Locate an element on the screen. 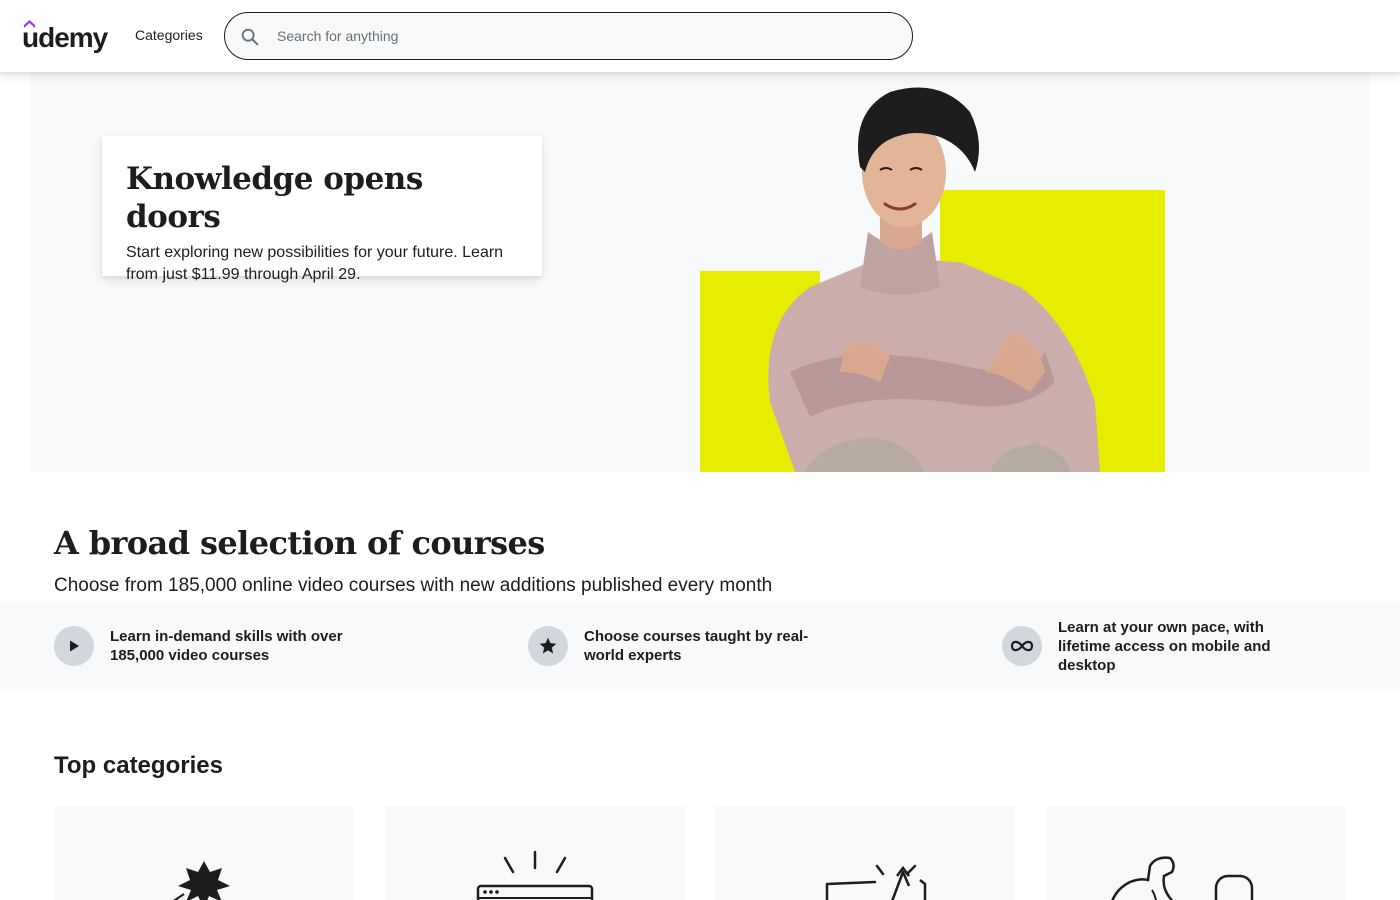  logo-wordmark: udemy is located at coordinates (65, 37).